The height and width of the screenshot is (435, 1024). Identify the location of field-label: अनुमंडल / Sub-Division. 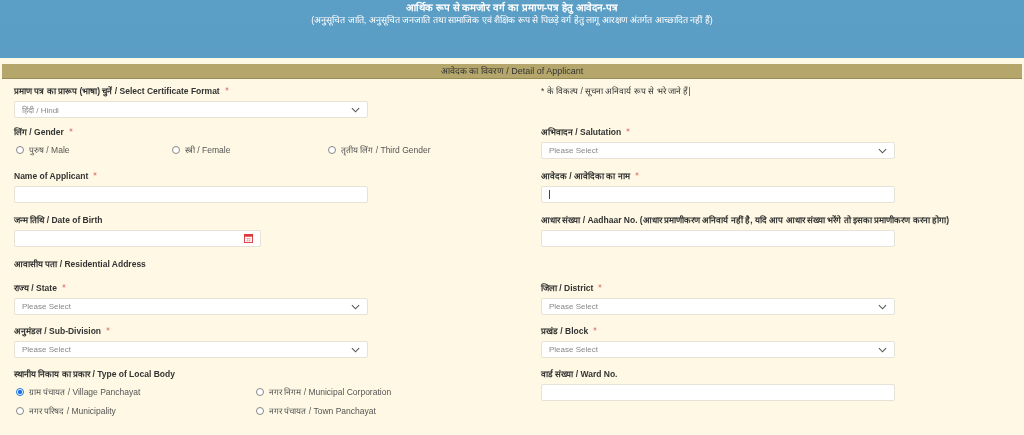
(58, 331).